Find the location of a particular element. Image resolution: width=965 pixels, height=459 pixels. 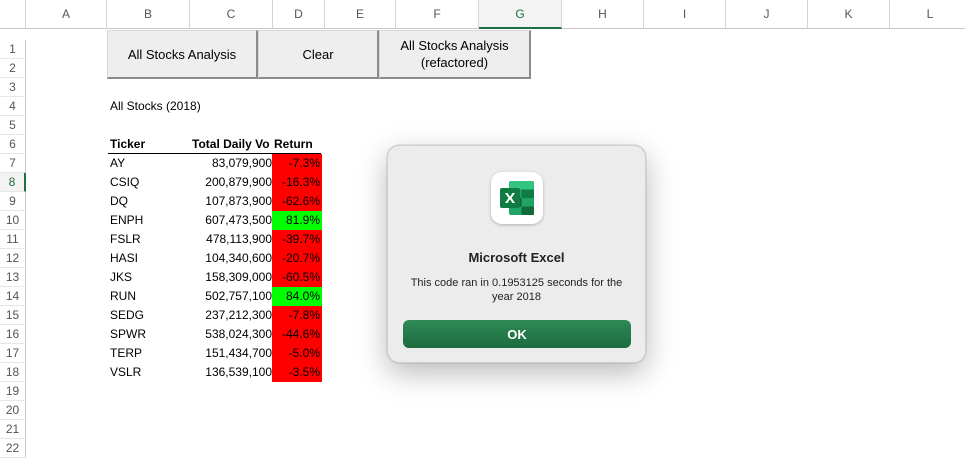

column-header-a: A is located at coordinates (66, 14).